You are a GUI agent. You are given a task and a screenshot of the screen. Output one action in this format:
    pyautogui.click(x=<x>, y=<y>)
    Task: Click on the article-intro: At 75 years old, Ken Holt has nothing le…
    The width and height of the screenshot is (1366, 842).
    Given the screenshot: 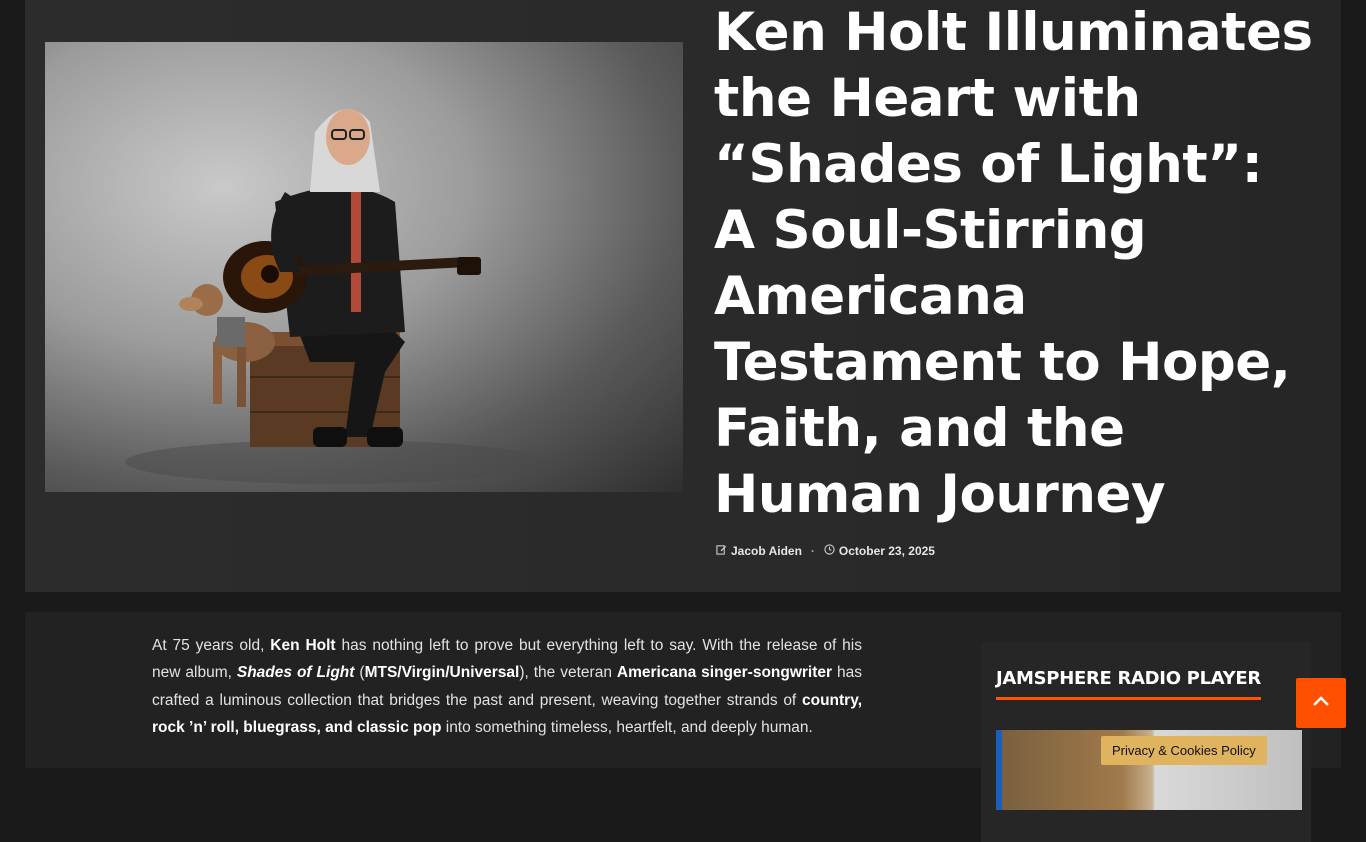 What is the action you would take?
    pyautogui.click(x=507, y=686)
    